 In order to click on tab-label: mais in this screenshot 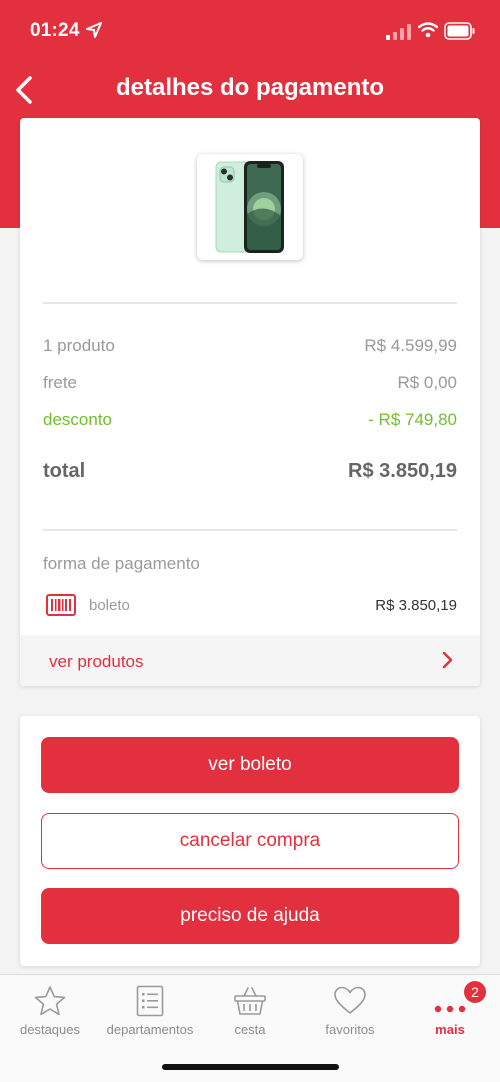, I will do `click(450, 1029)`.